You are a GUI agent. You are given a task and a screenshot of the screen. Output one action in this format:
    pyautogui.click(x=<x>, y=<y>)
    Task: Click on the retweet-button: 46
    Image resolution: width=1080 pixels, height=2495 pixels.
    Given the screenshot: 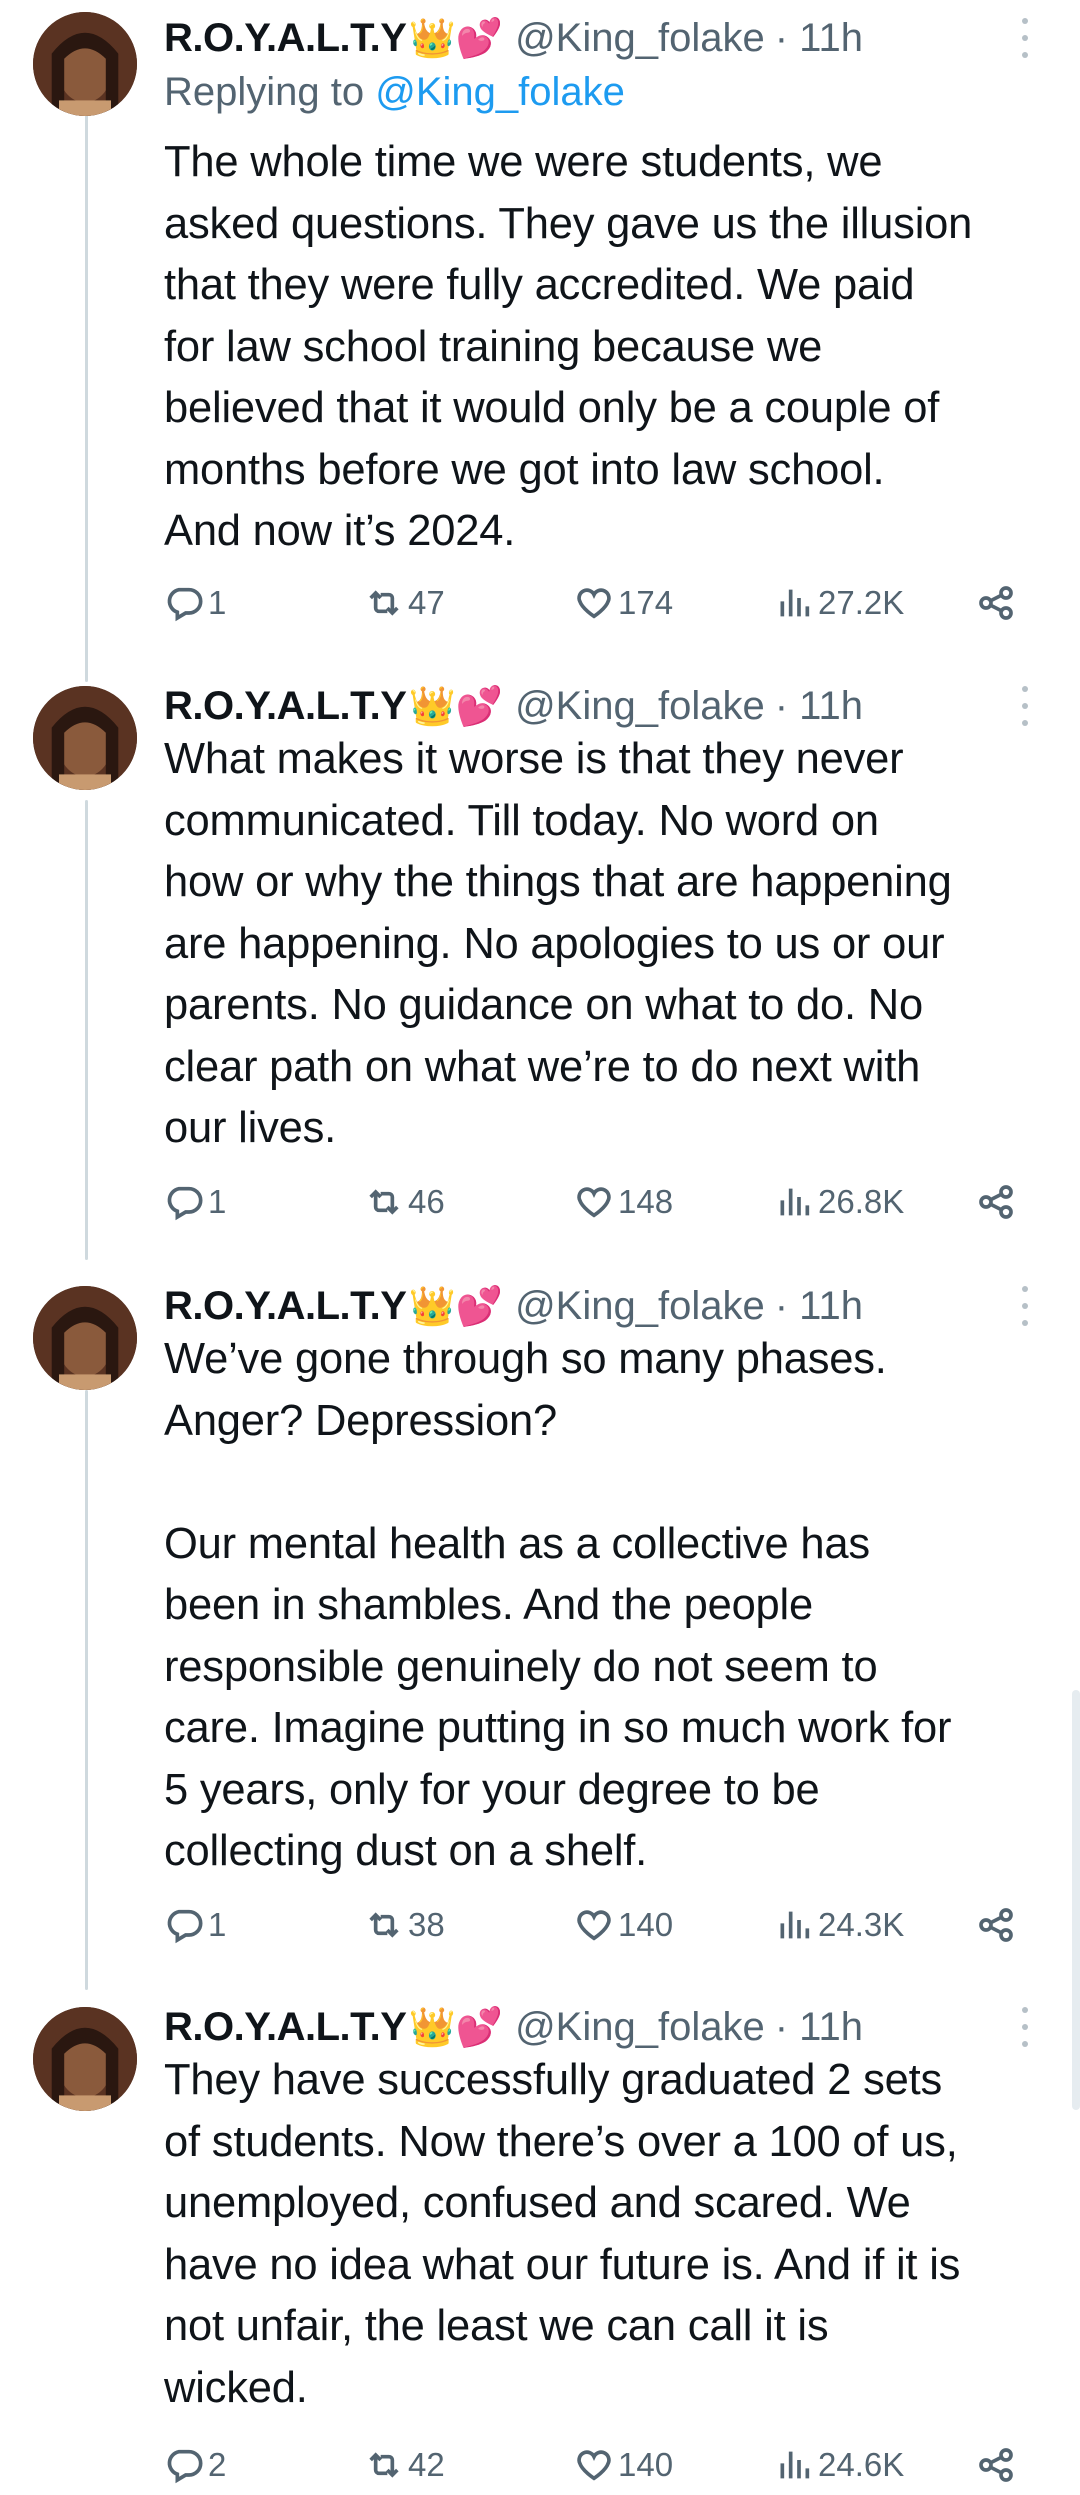 What is the action you would take?
    pyautogui.click(x=404, y=1202)
    